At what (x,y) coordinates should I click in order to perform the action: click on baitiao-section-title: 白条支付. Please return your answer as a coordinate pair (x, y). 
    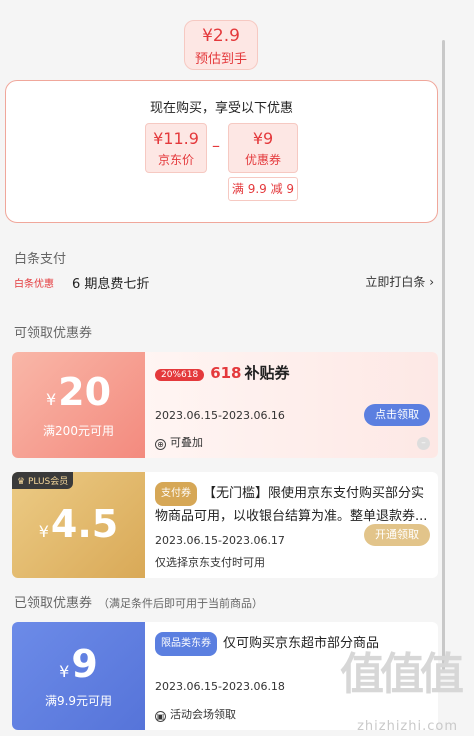
    Looking at the image, I should click on (40, 259).